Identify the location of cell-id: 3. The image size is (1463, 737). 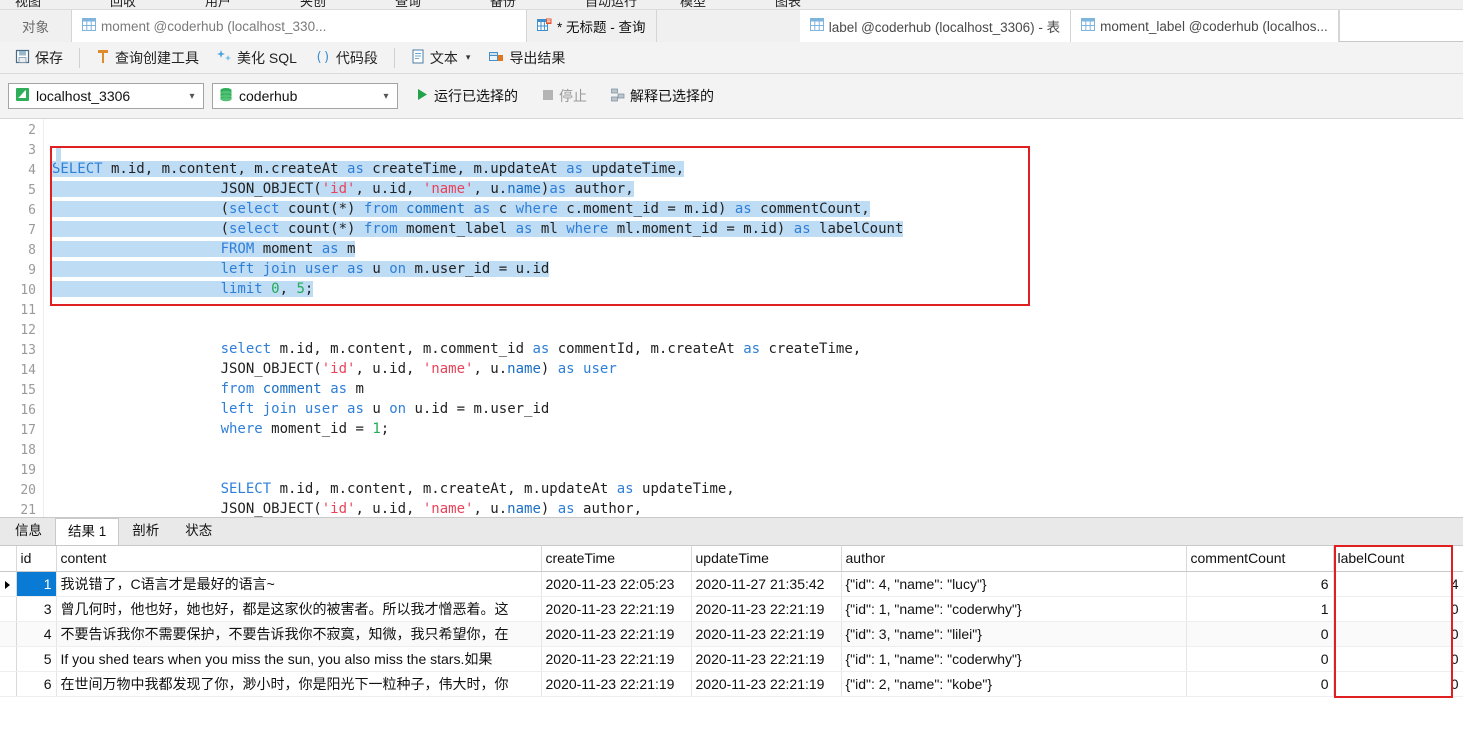
(36, 609).